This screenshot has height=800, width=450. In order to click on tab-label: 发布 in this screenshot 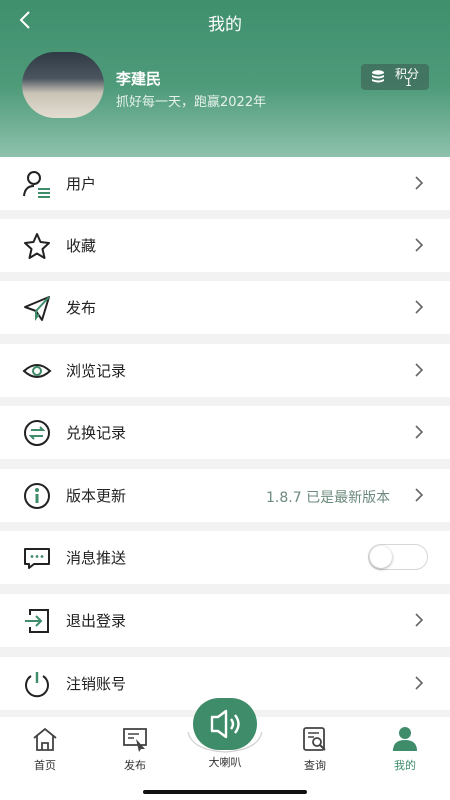, I will do `click(135, 765)`.